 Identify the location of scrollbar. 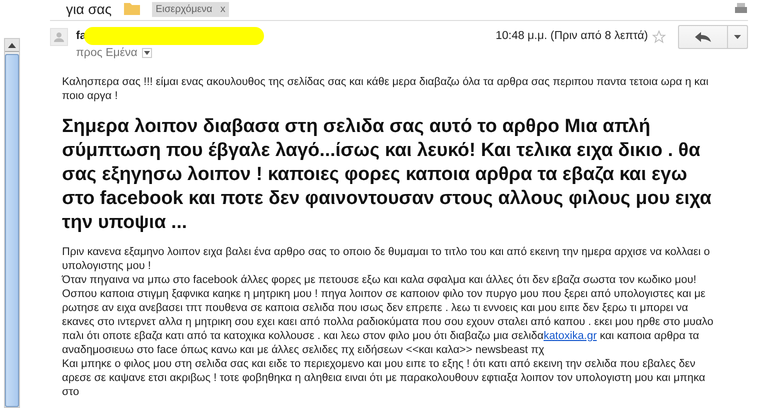
(12, 223).